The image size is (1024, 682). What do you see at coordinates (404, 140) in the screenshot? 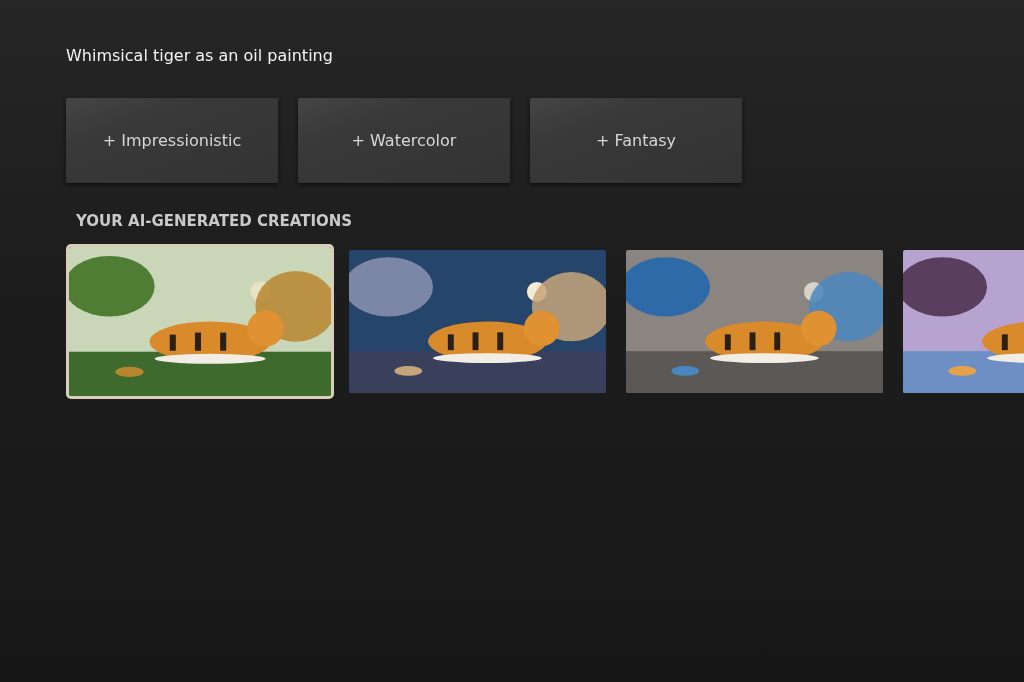
I see `style-button: + Watercolor` at bounding box center [404, 140].